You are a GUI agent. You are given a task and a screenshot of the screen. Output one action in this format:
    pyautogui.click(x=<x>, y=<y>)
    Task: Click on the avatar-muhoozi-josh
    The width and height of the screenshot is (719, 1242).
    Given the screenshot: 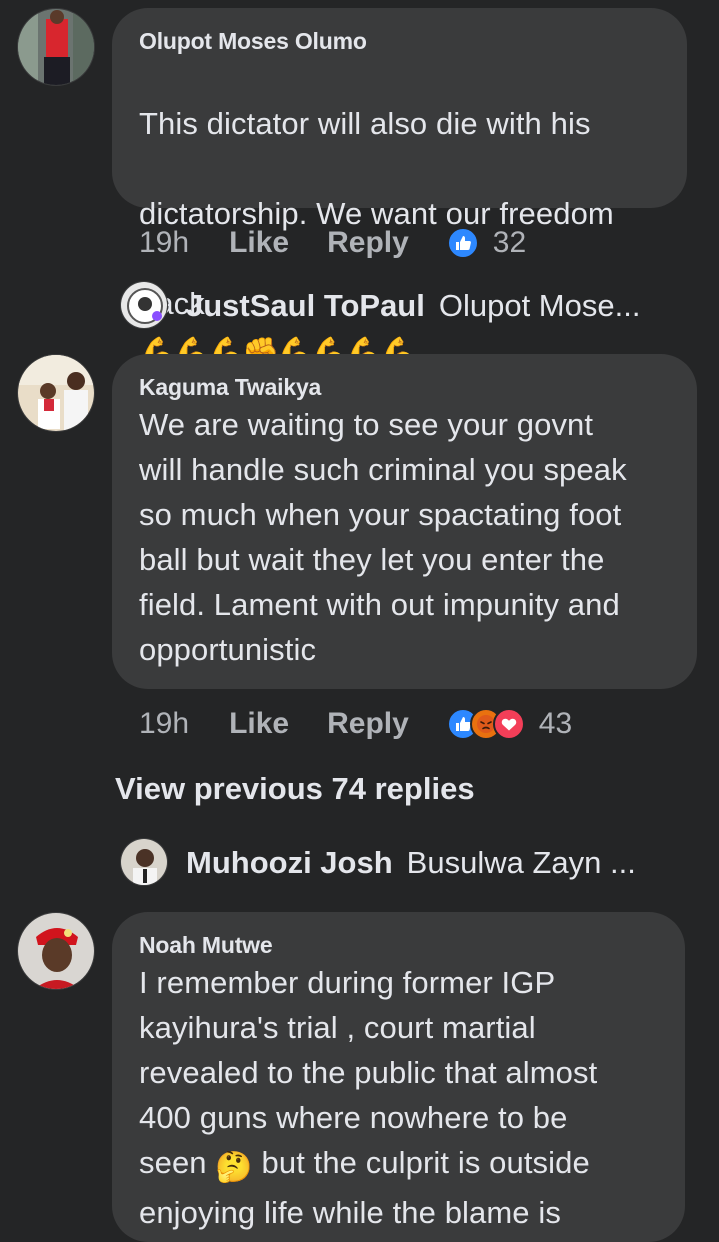 What is the action you would take?
    pyautogui.click(x=144, y=862)
    